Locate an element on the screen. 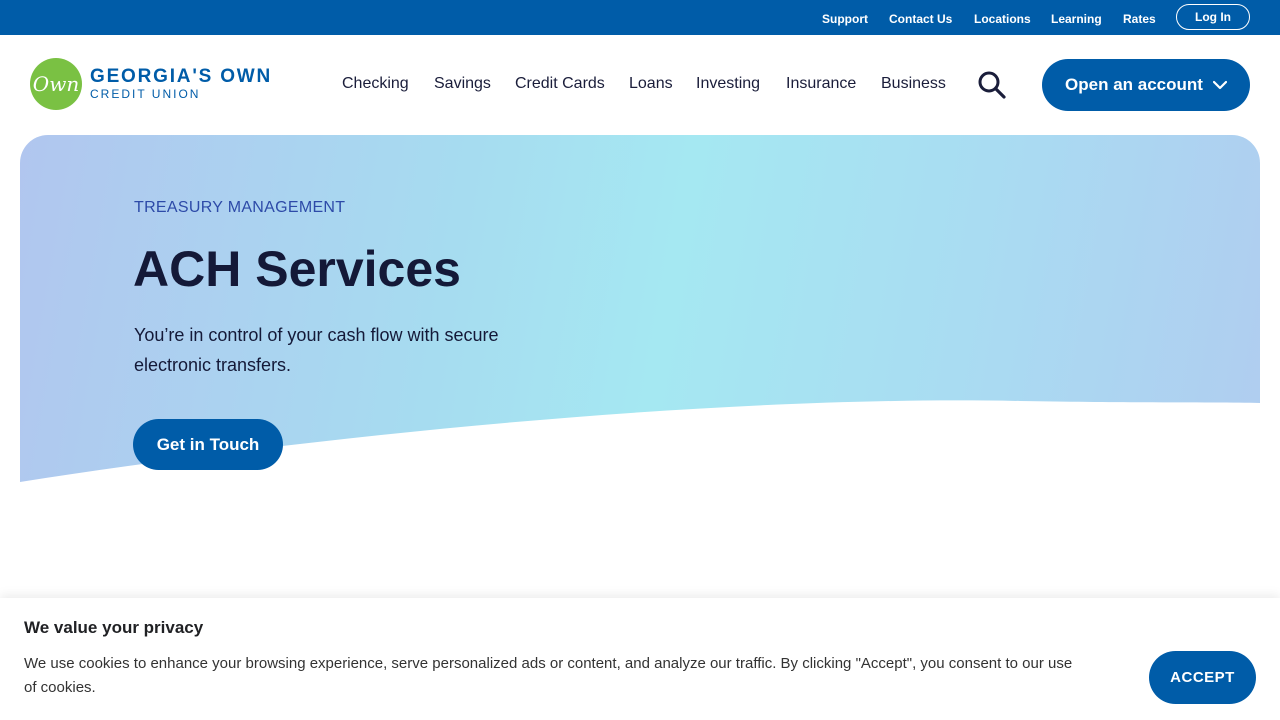  logo-line-1: GEORGIA'S OWN is located at coordinates (181, 76).